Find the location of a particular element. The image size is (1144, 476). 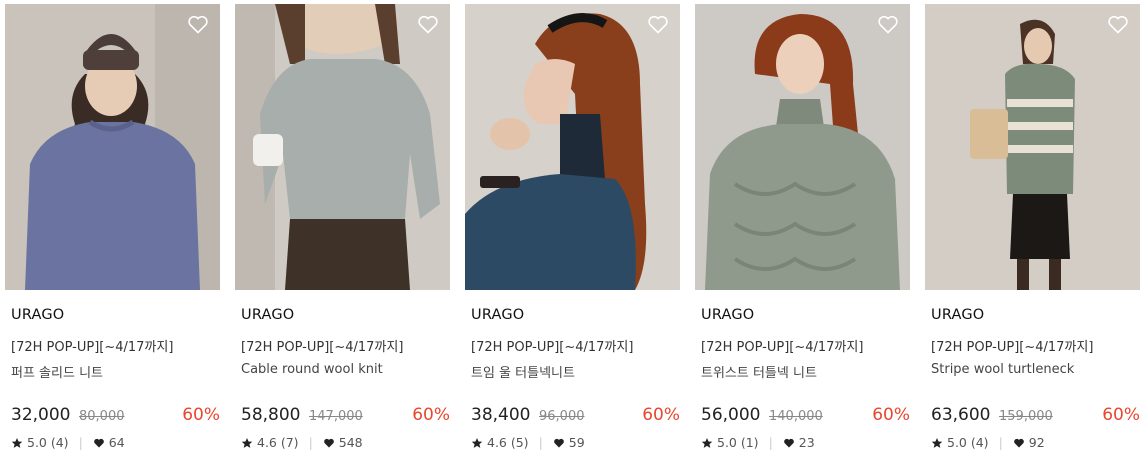

like-count: 23 is located at coordinates (806, 442).